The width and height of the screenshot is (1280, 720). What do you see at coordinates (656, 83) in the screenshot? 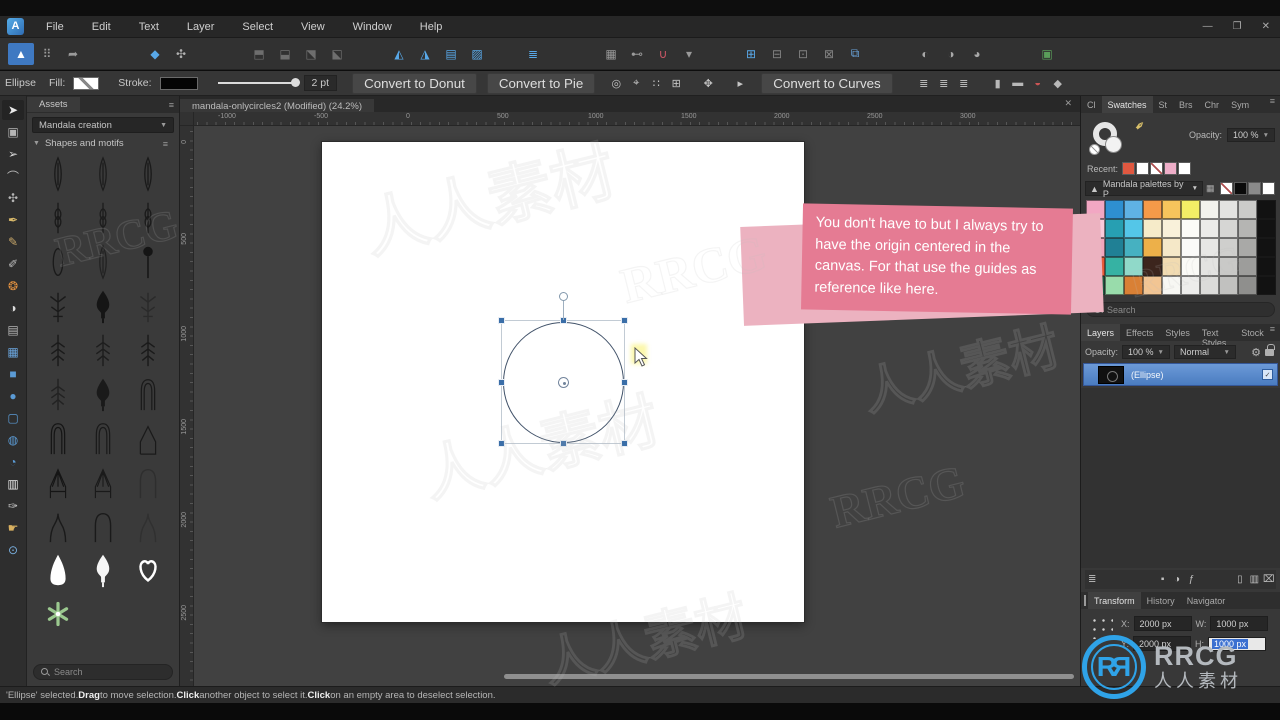
I see `snap-bounds-icon: ∷` at bounding box center [656, 83].